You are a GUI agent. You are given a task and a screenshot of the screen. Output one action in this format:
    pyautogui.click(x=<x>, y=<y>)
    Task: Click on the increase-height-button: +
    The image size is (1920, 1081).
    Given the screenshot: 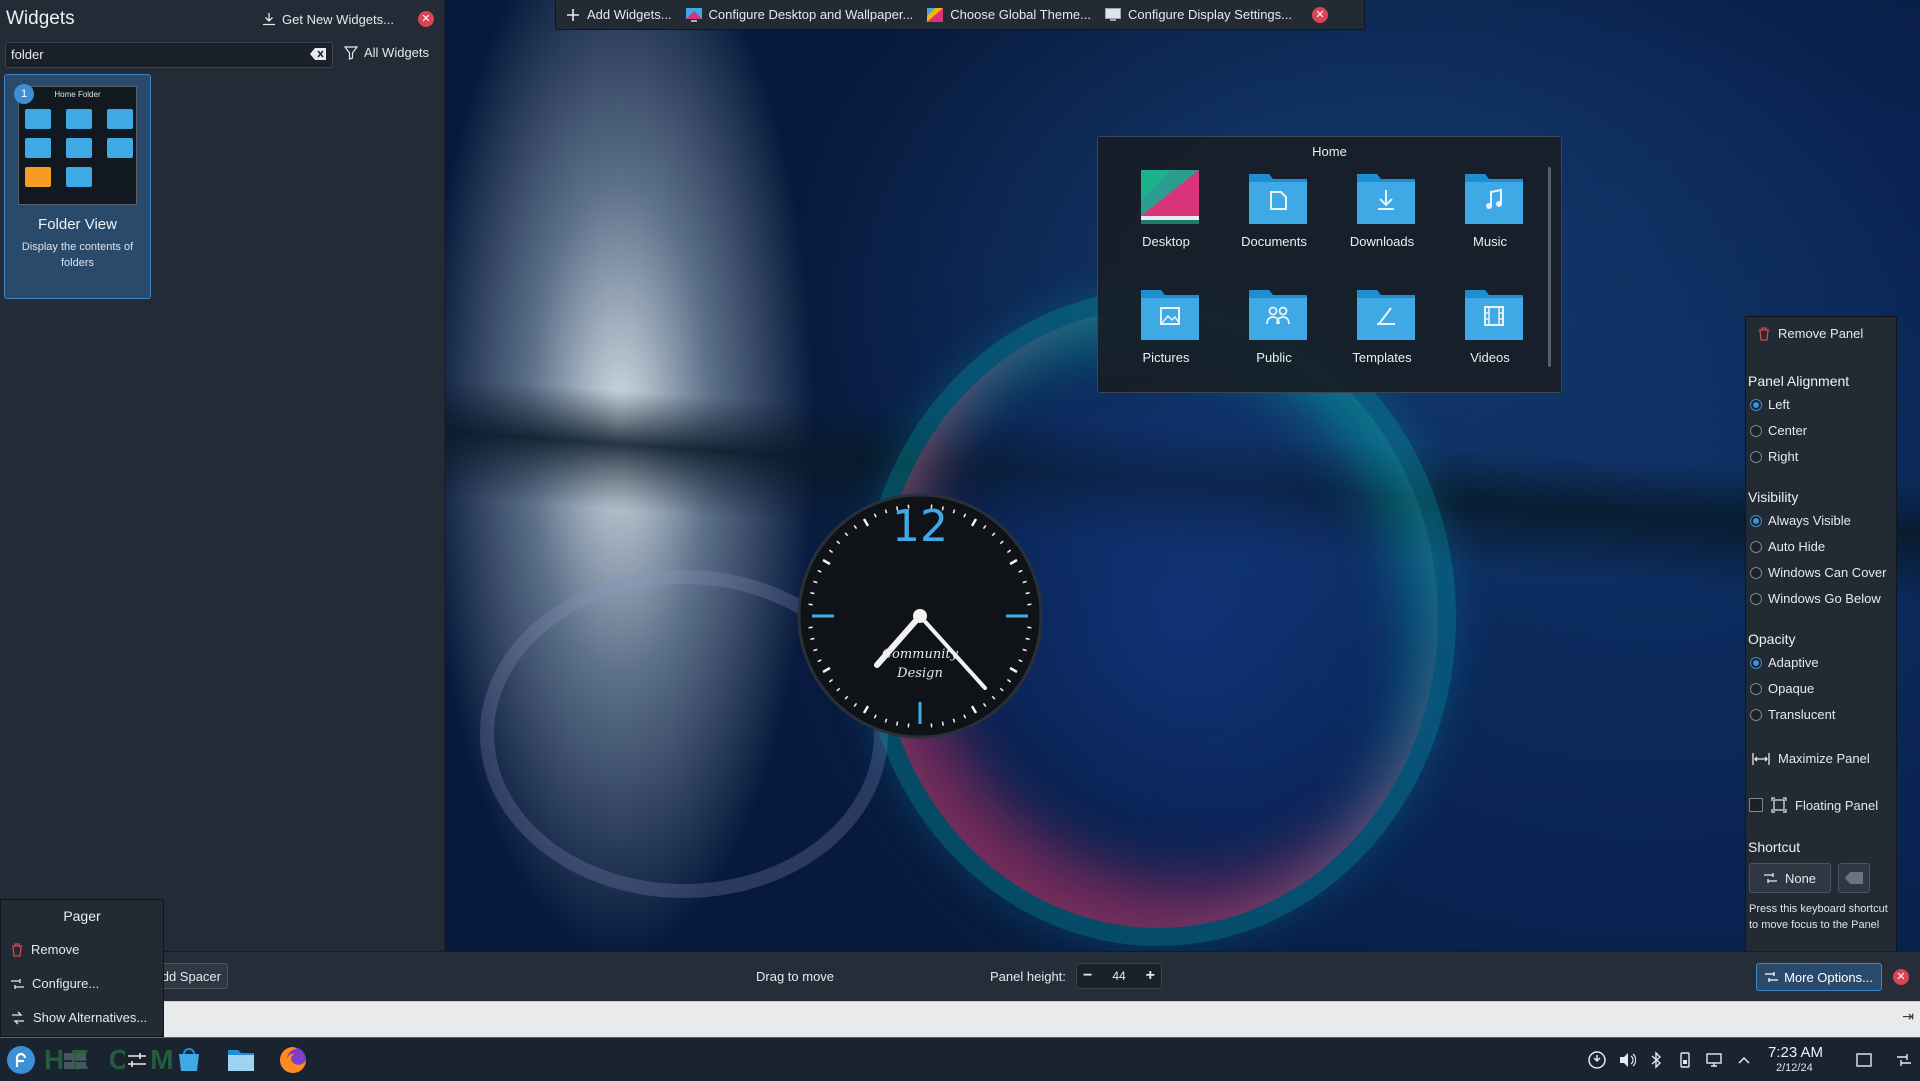 What is the action you would take?
    pyautogui.click(x=1150, y=976)
    